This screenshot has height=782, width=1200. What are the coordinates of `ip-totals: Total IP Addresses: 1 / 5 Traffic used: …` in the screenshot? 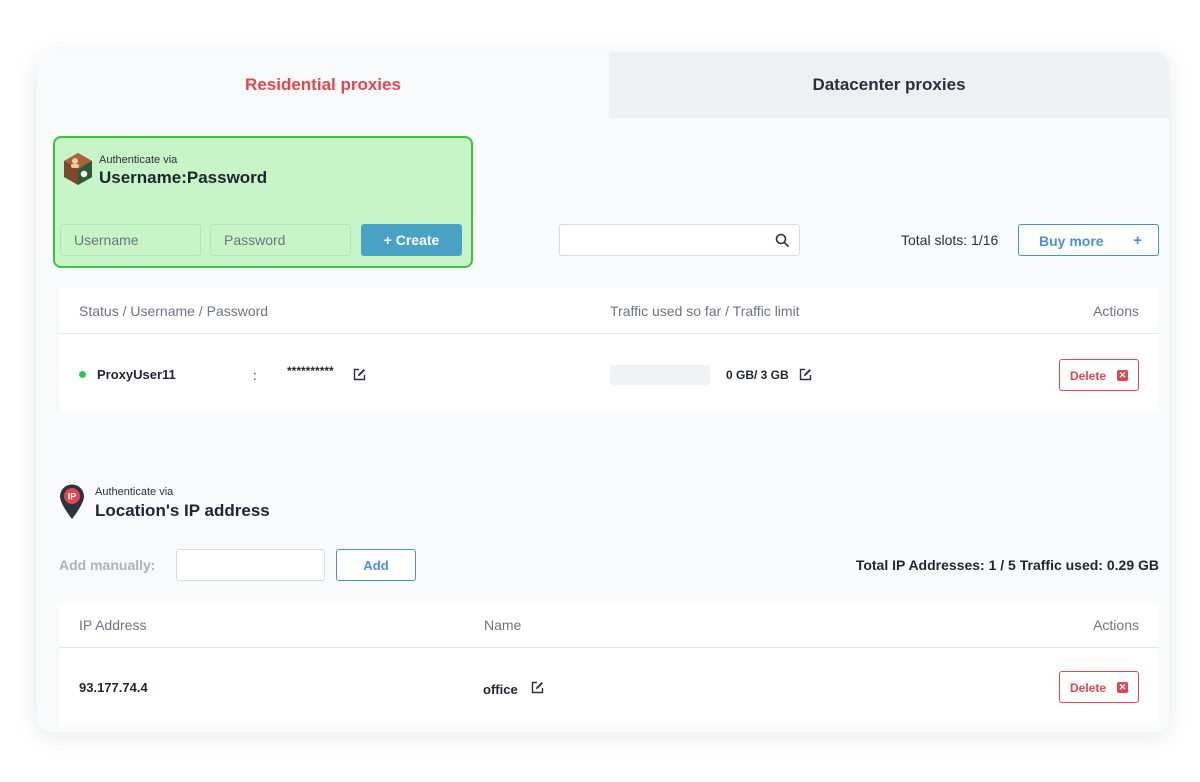 It's located at (1007, 565).